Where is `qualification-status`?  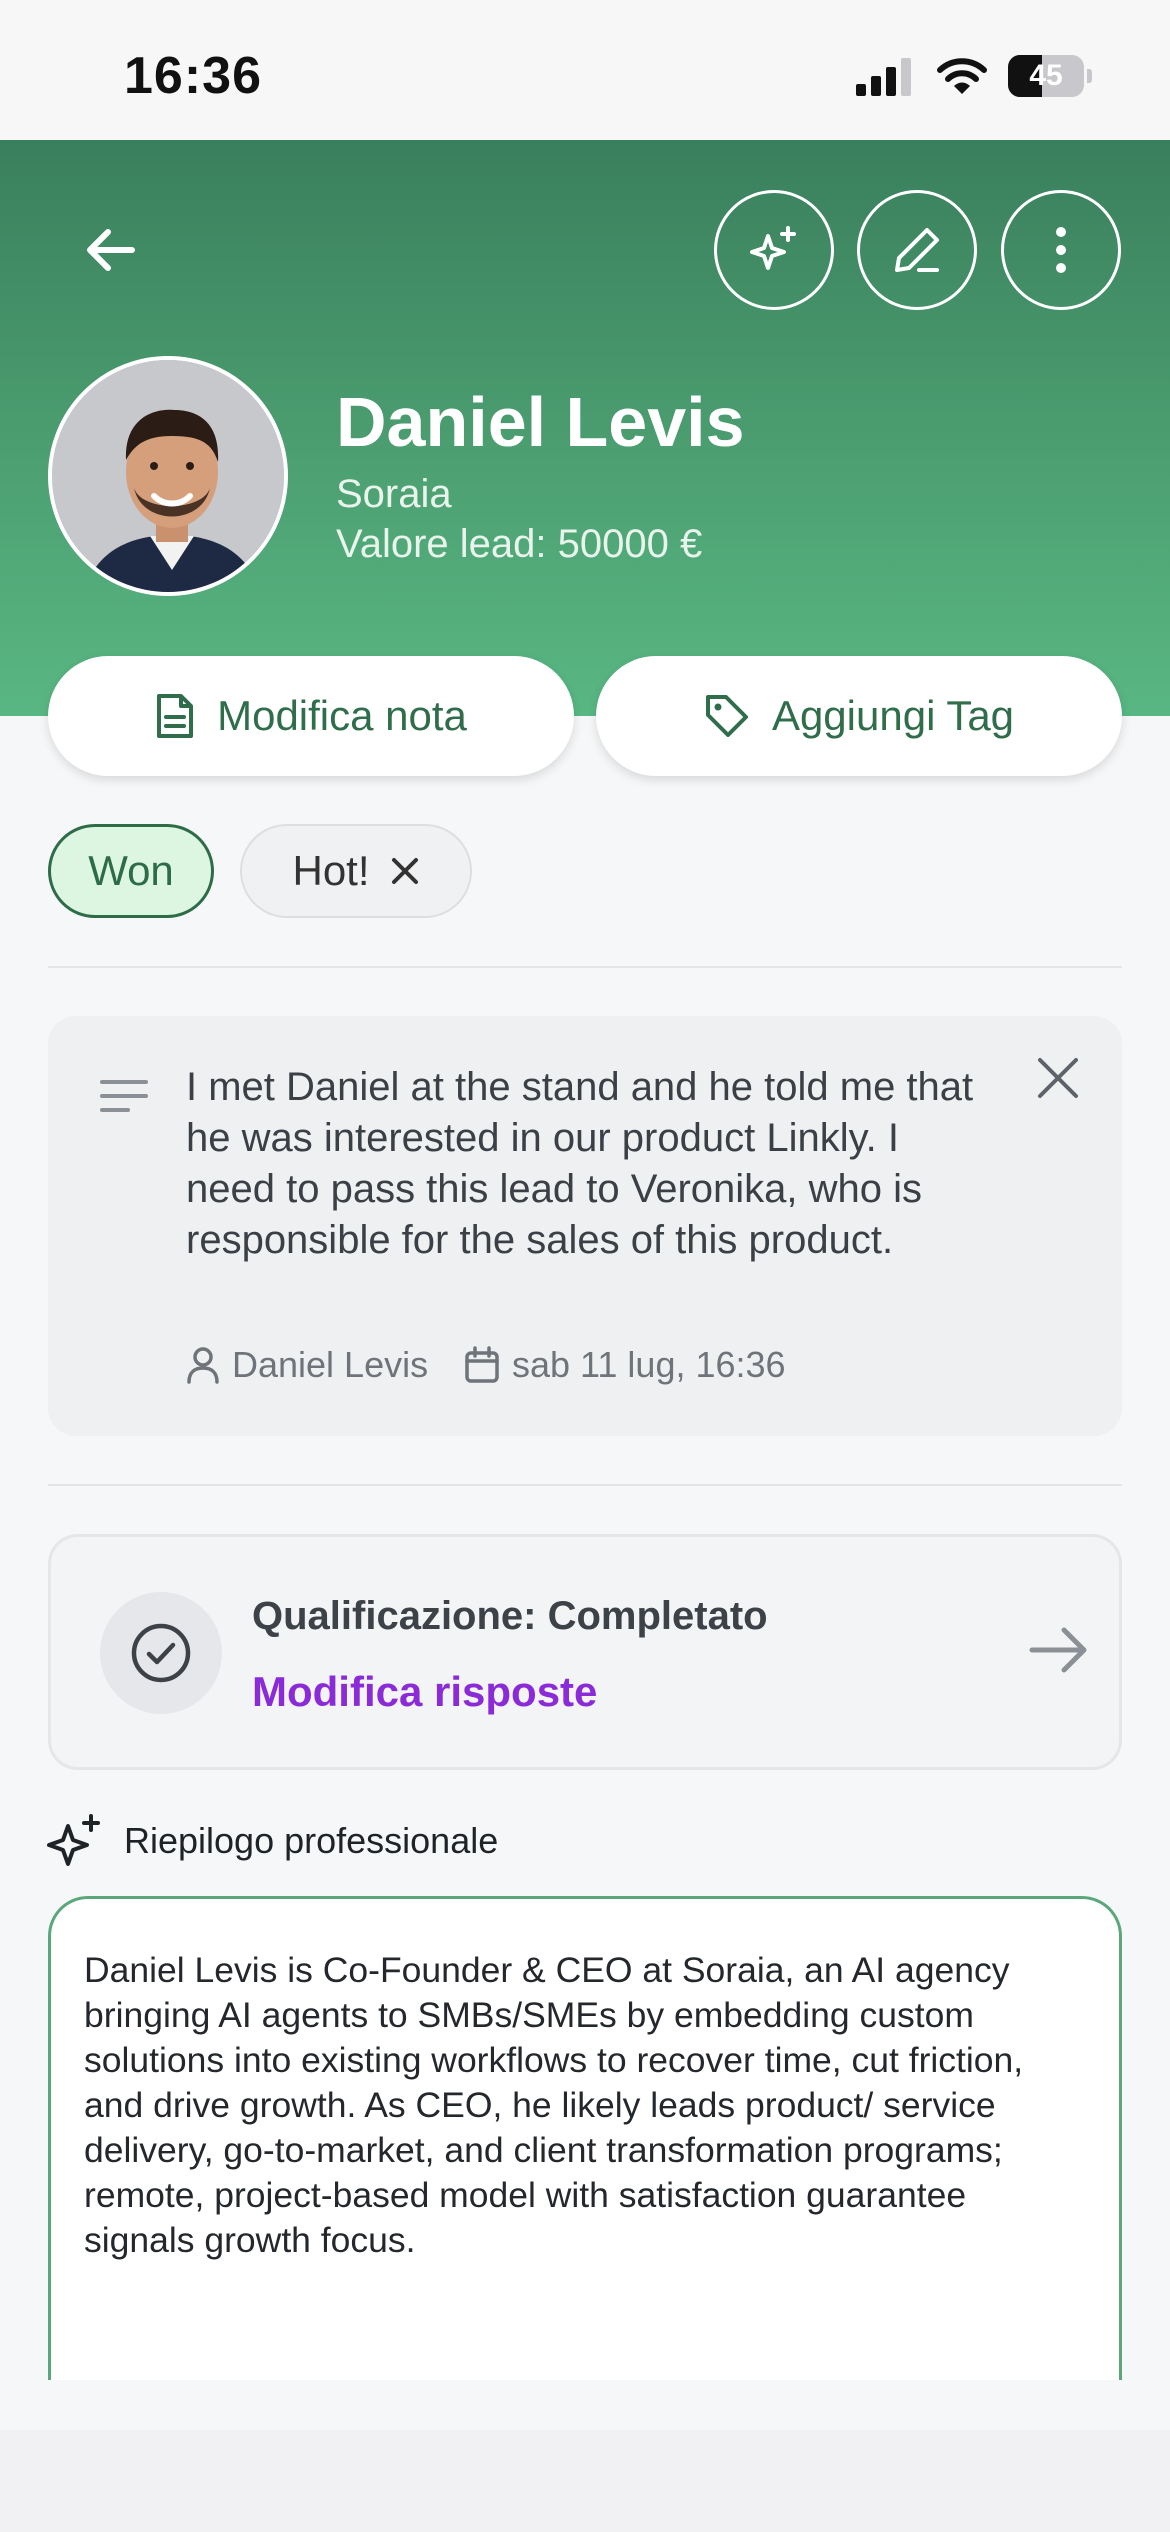
qualification-status is located at coordinates (161, 1653).